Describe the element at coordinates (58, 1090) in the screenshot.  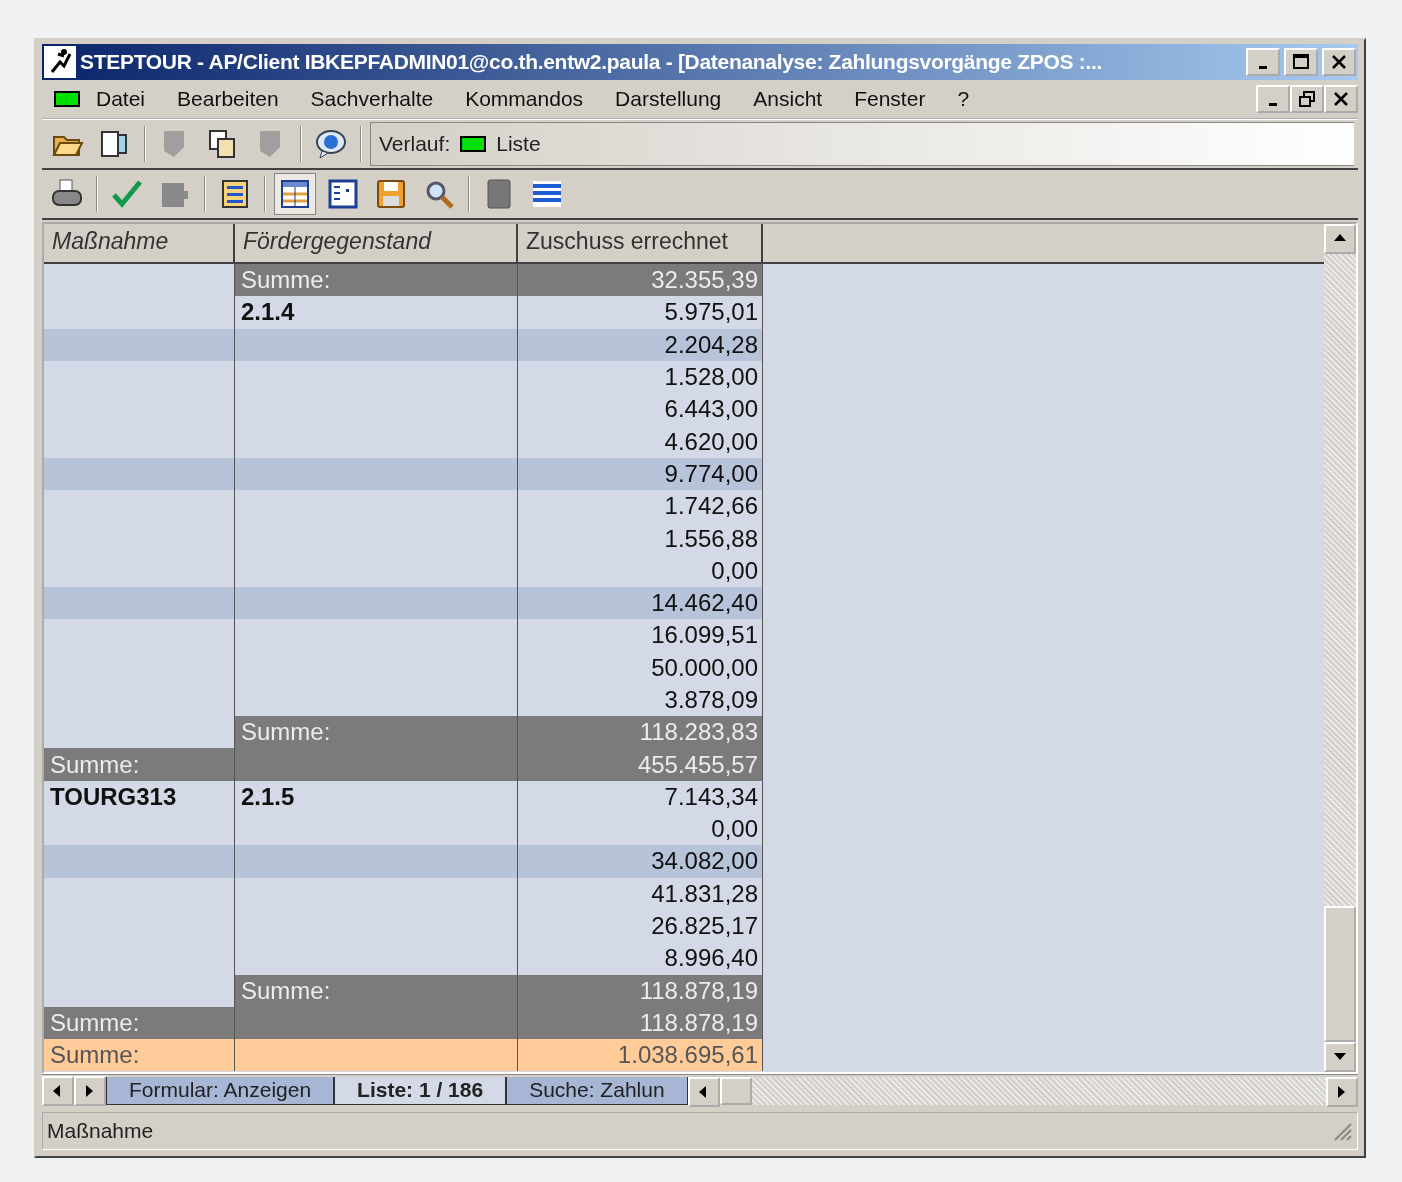
I see `tab-prev-button` at that location.